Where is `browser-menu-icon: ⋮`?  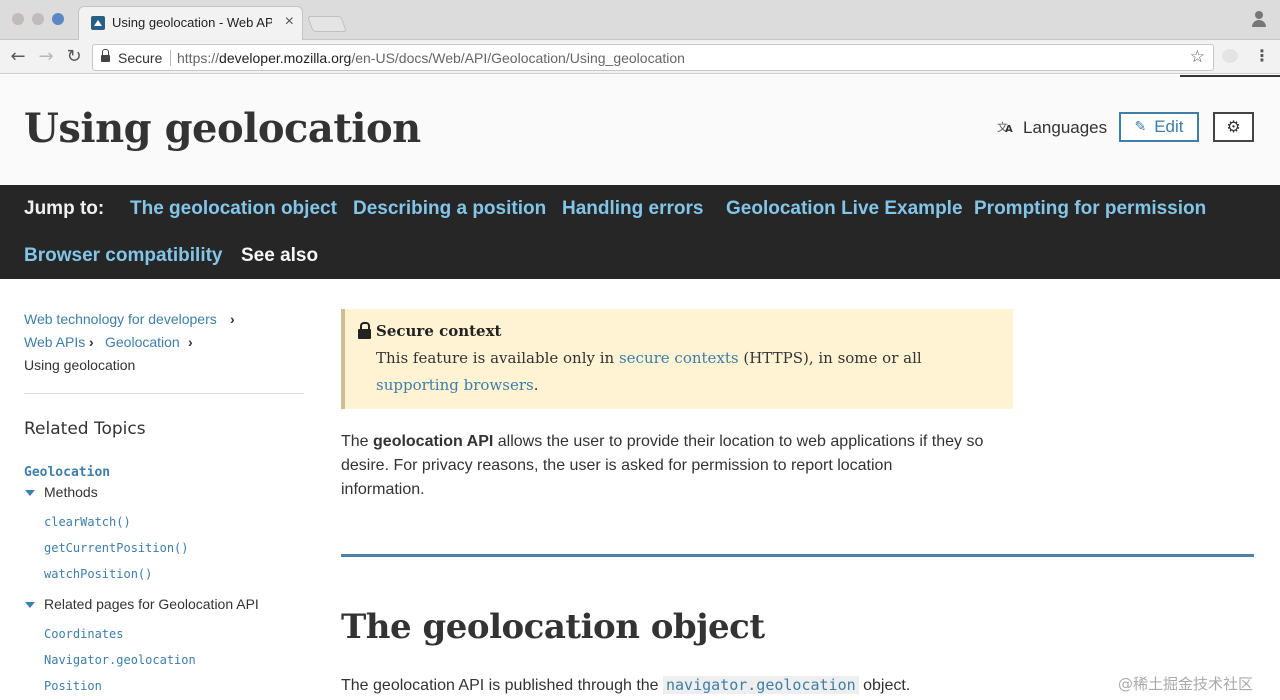
browser-menu-icon: ⋮ is located at coordinates (1262, 56).